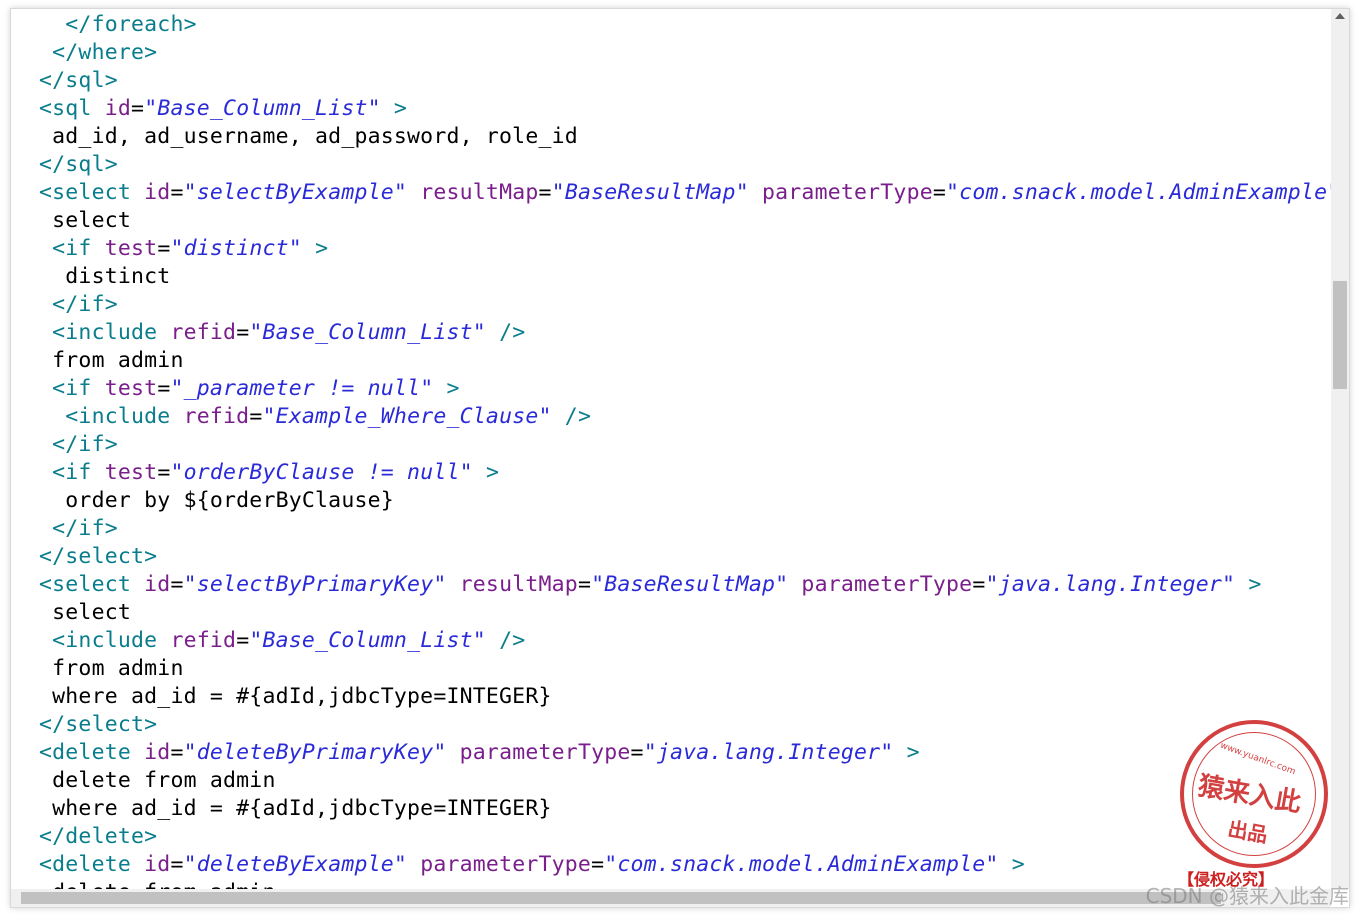 The width and height of the screenshot is (1357, 915). Describe the element at coordinates (295, 697) in the screenshot. I see `code-line: where ad_id = #{adId,jdbcType=INTEGER}` at that location.